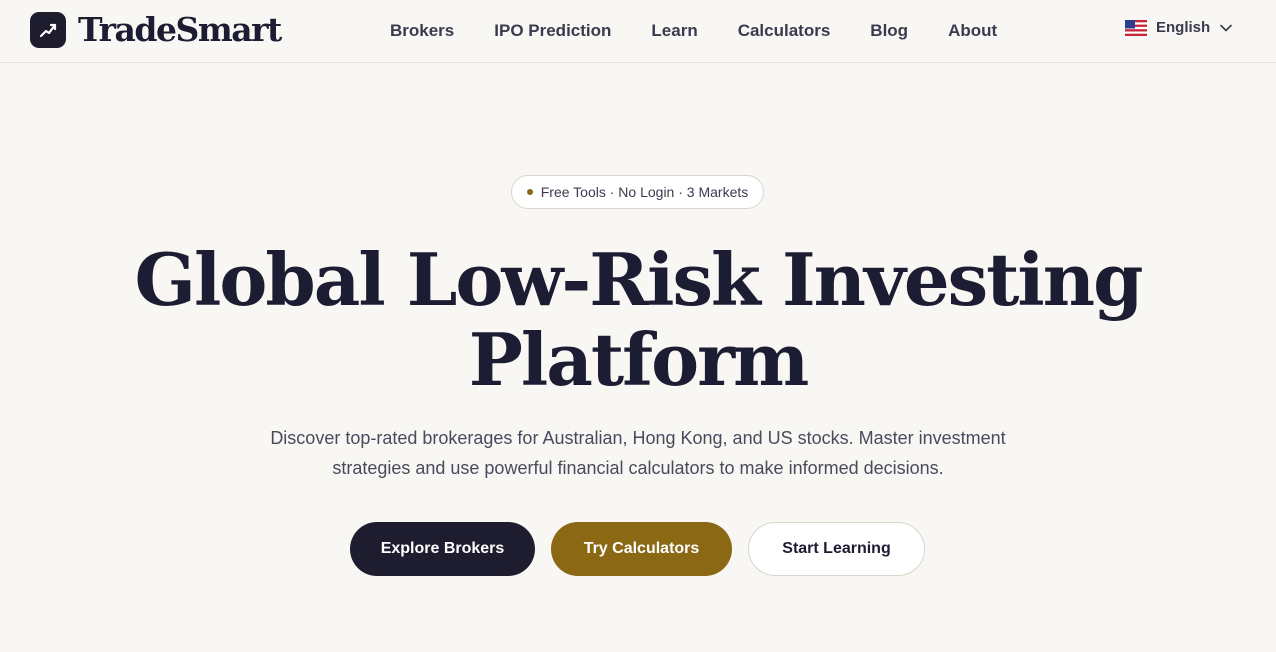  Describe the element at coordinates (889, 31) in the screenshot. I see `nav-blog: Blog` at that location.